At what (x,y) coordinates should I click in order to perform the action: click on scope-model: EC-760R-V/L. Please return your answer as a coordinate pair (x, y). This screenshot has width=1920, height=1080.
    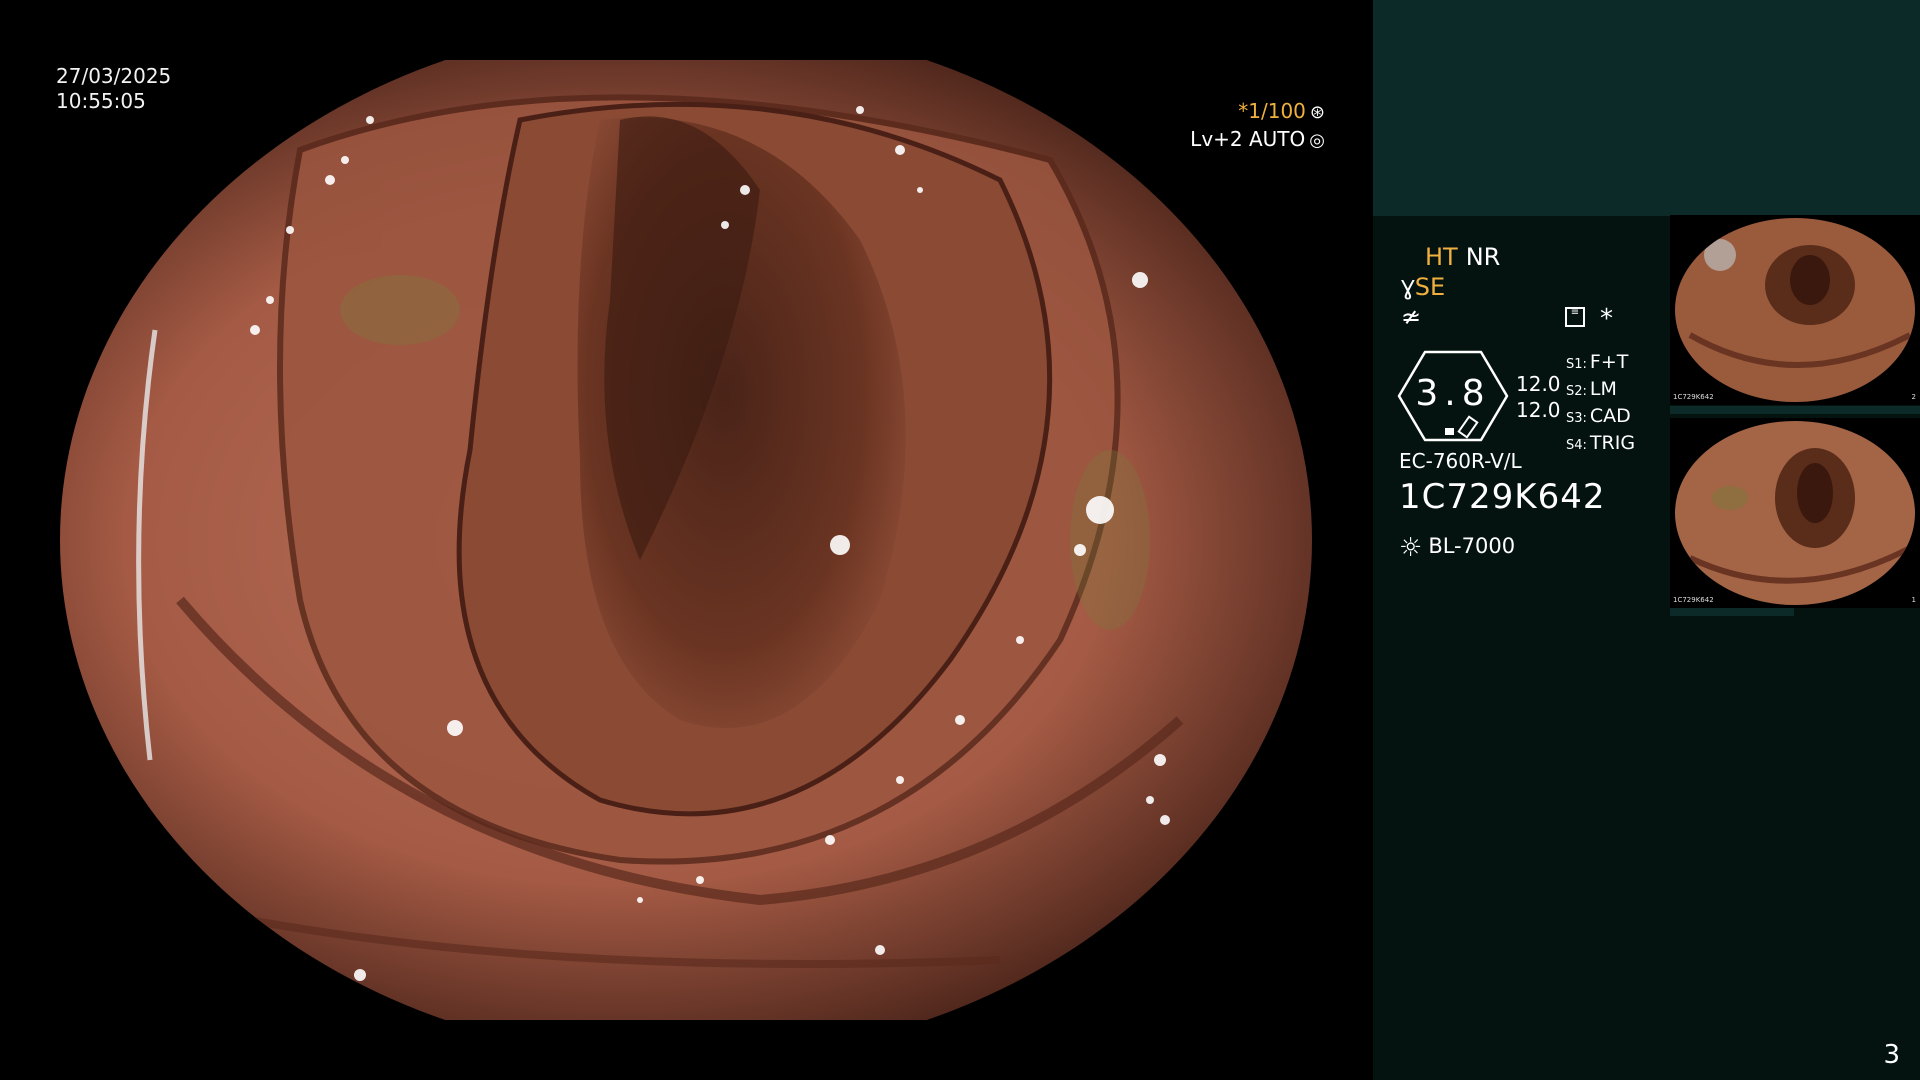
    Looking at the image, I should click on (1460, 461).